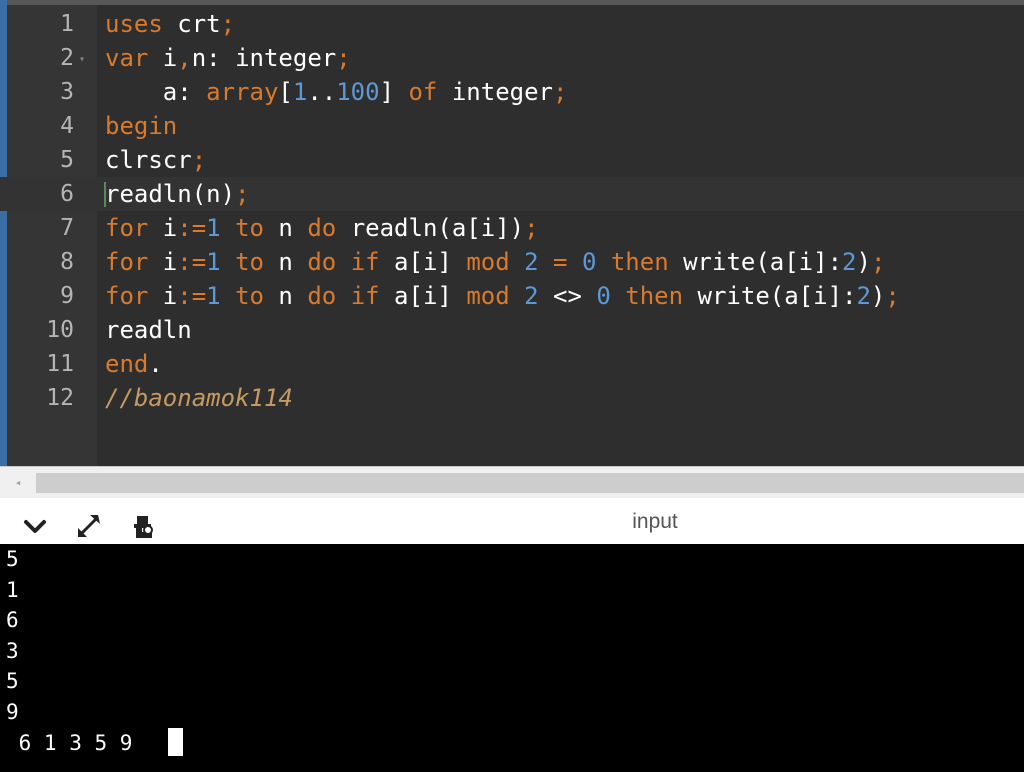 This screenshot has width=1024, height=772. What do you see at coordinates (67, 58) in the screenshot?
I see `line-number: 2` at bounding box center [67, 58].